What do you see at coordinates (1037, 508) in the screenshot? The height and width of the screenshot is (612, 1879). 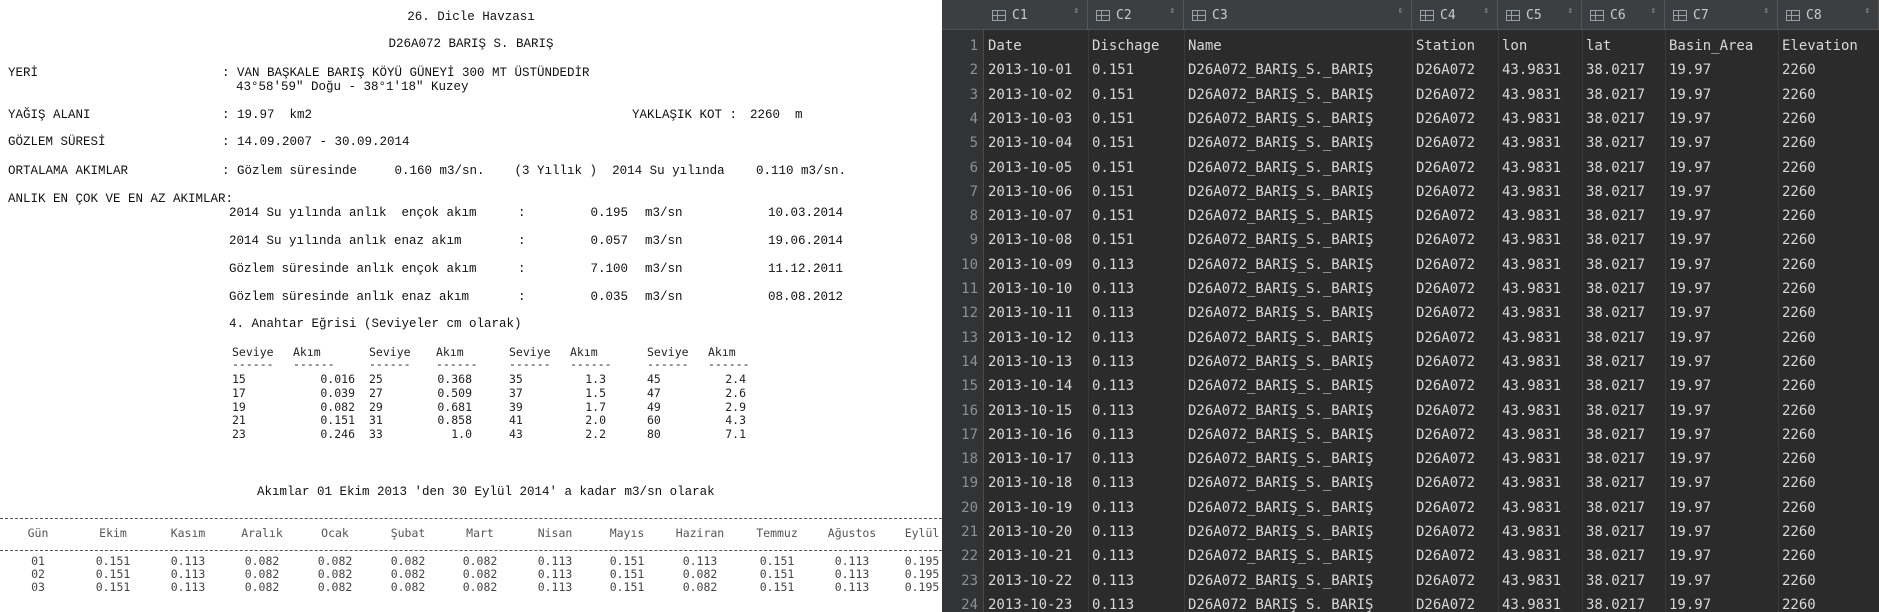 I see `grid-cell: 2013-10-19` at bounding box center [1037, 508].